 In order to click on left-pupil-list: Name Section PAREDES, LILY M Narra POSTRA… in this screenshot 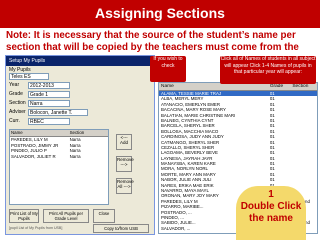, I will do `click(59, 167)`.